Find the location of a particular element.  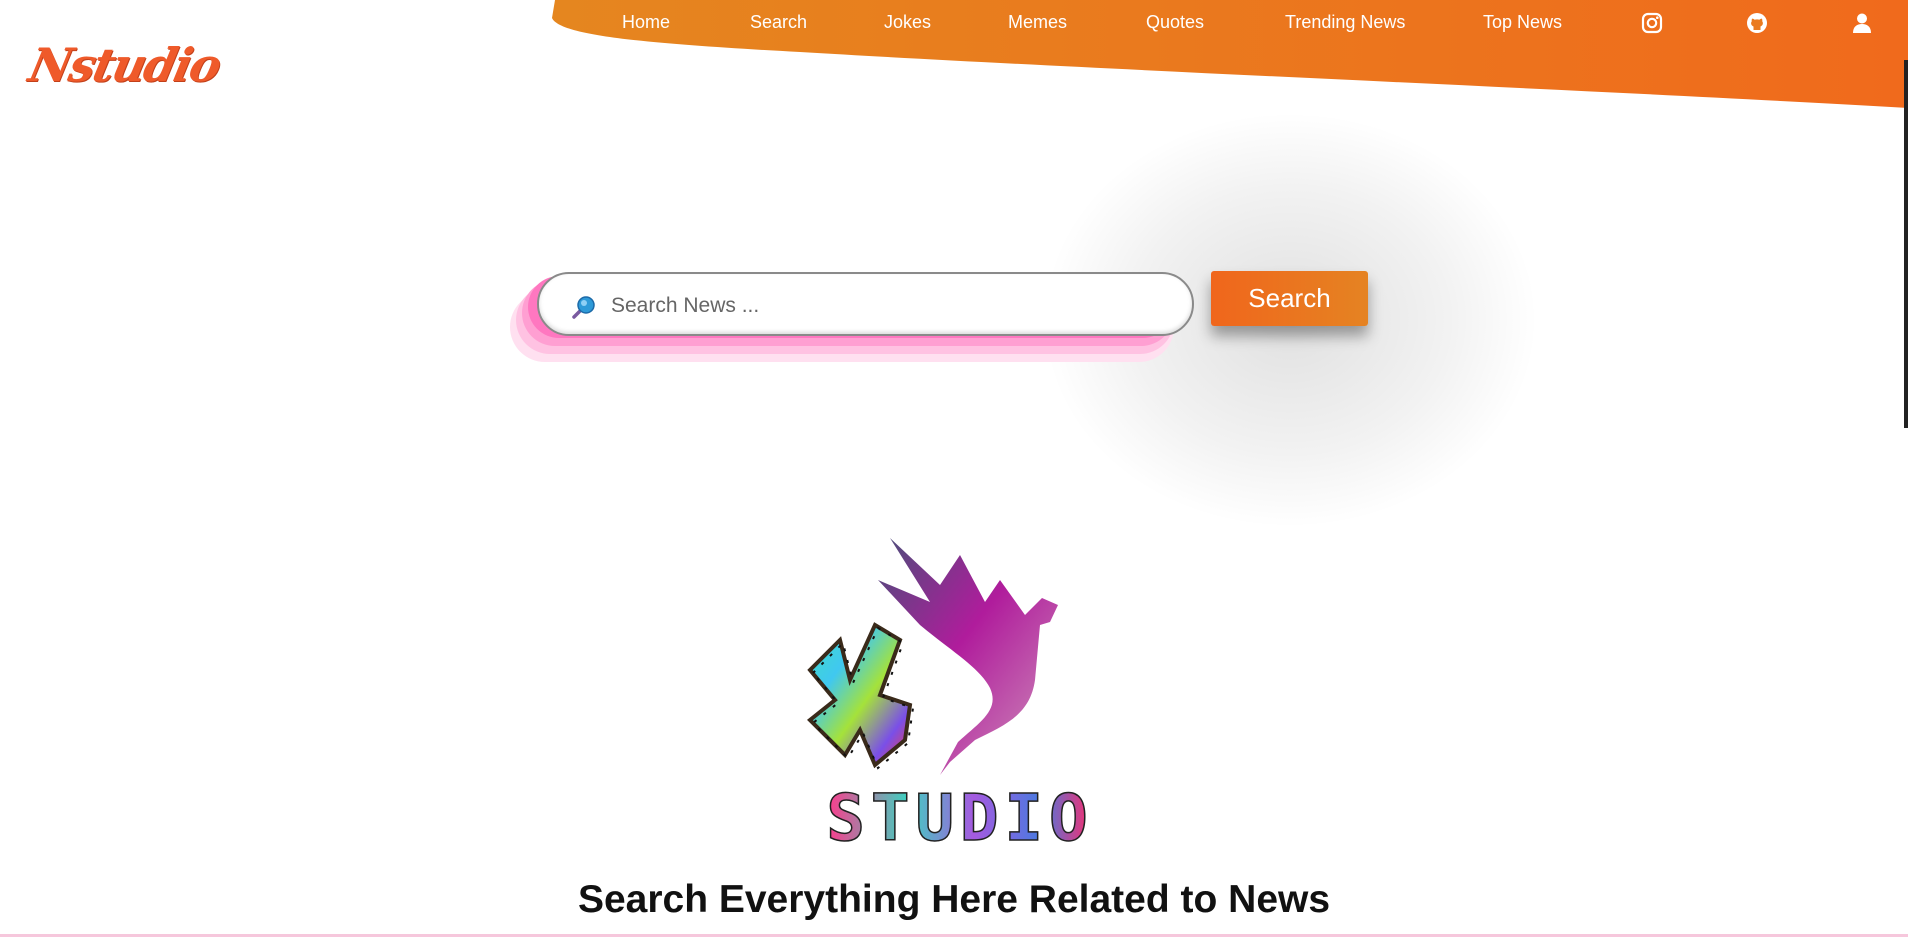

nav-search: Search is located at coordinates (778, 22).